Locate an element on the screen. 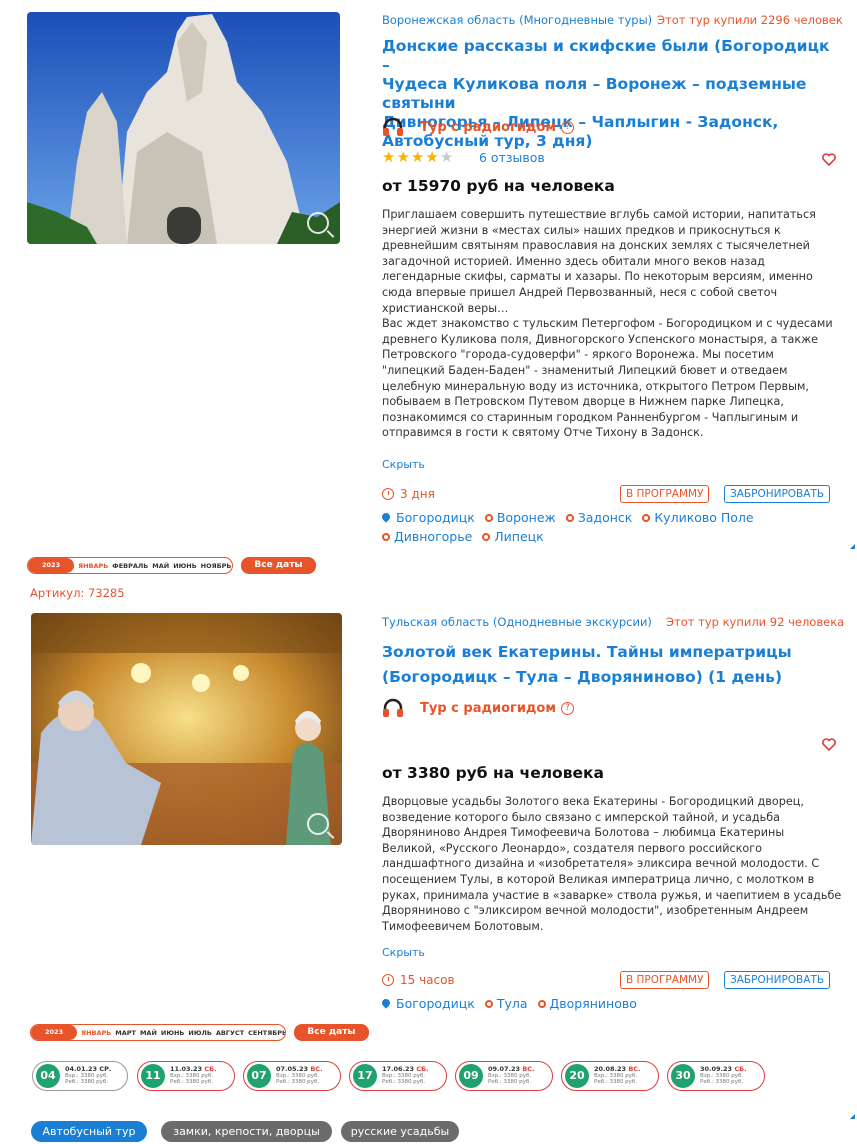 The height and width of the screenshot is (1144, 857). route-stop: Дворяниново is located at coordinates (593, 1003).